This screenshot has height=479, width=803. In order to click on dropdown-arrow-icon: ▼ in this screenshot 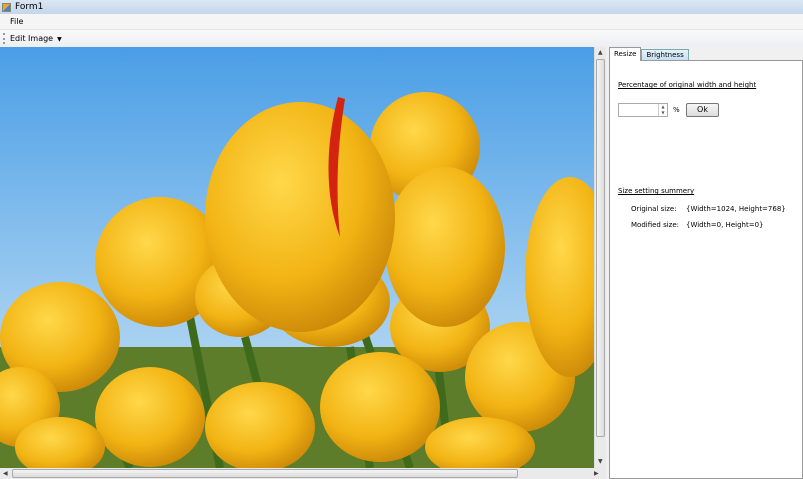, I will do `click(59, 39)`.